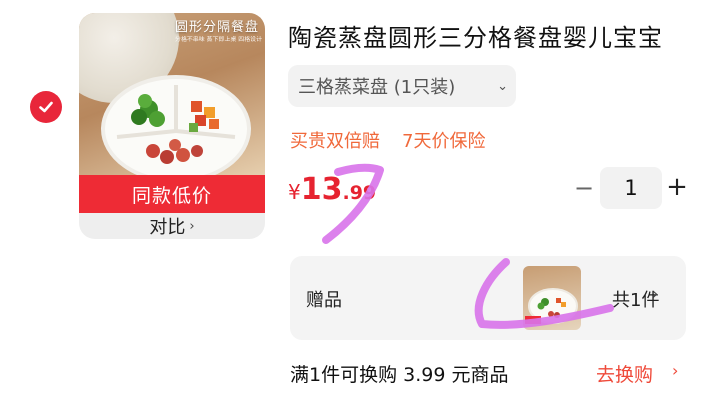  What do you see at coordinates (176, 129) in the screenshot?
I see `plate-graphic` at bounding box center [176, 129].